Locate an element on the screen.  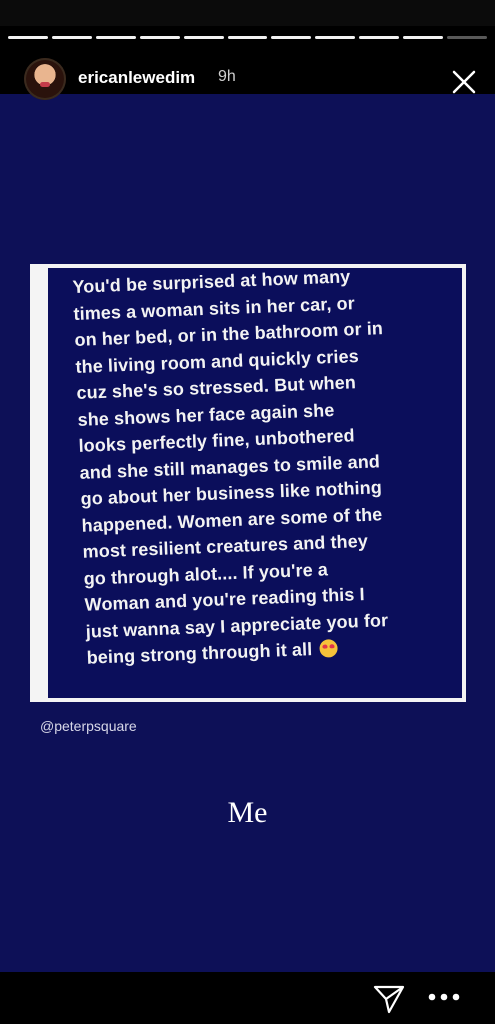
status-strip is located at coordinates (247, 13).